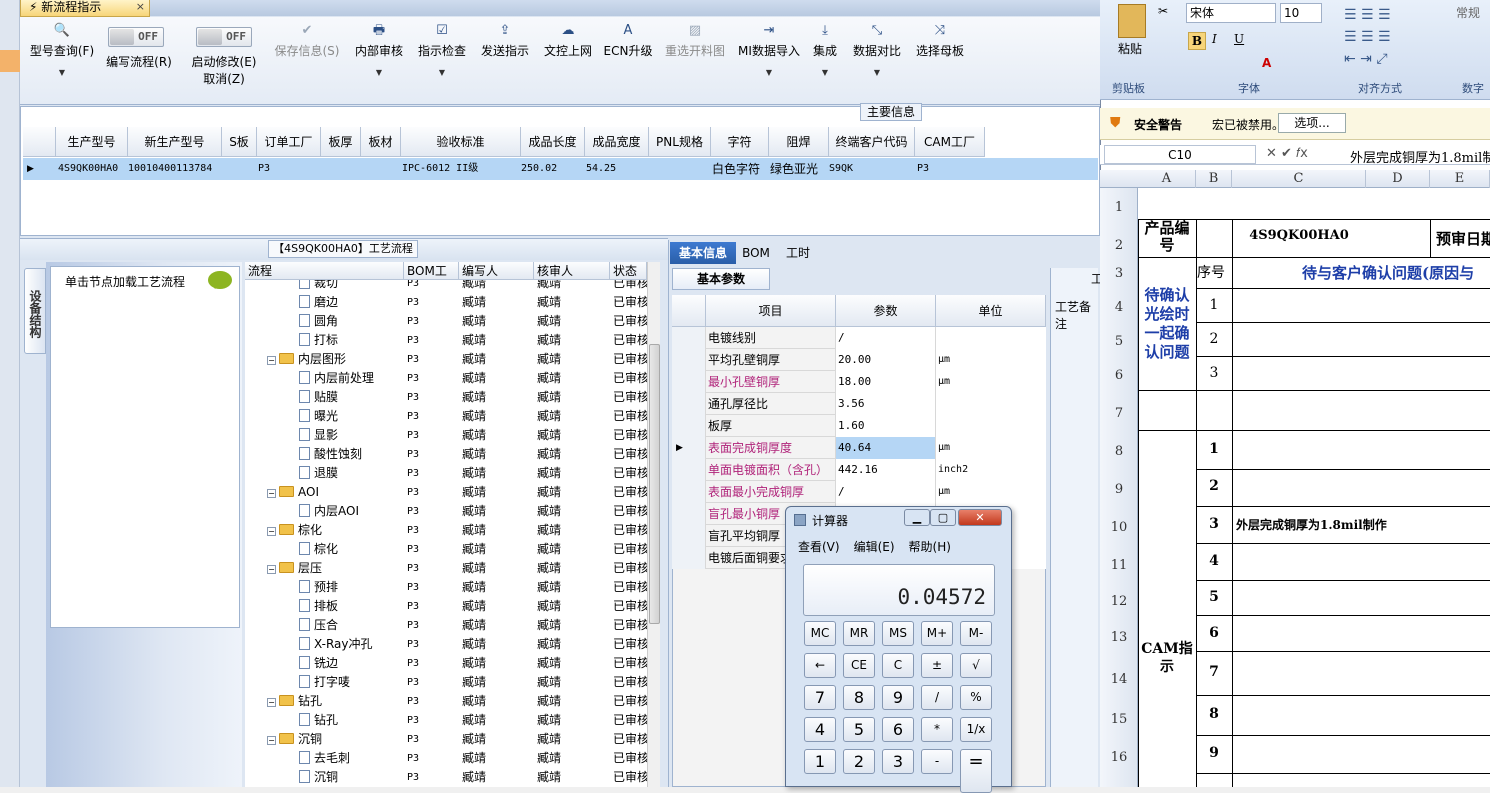 Image resolution: width=1490 pixels, height=793 pixels. What do you see at coordinates (1180, 154) in the screenshot?
I see `name-box: C10` at bounding box center [1180, 154].